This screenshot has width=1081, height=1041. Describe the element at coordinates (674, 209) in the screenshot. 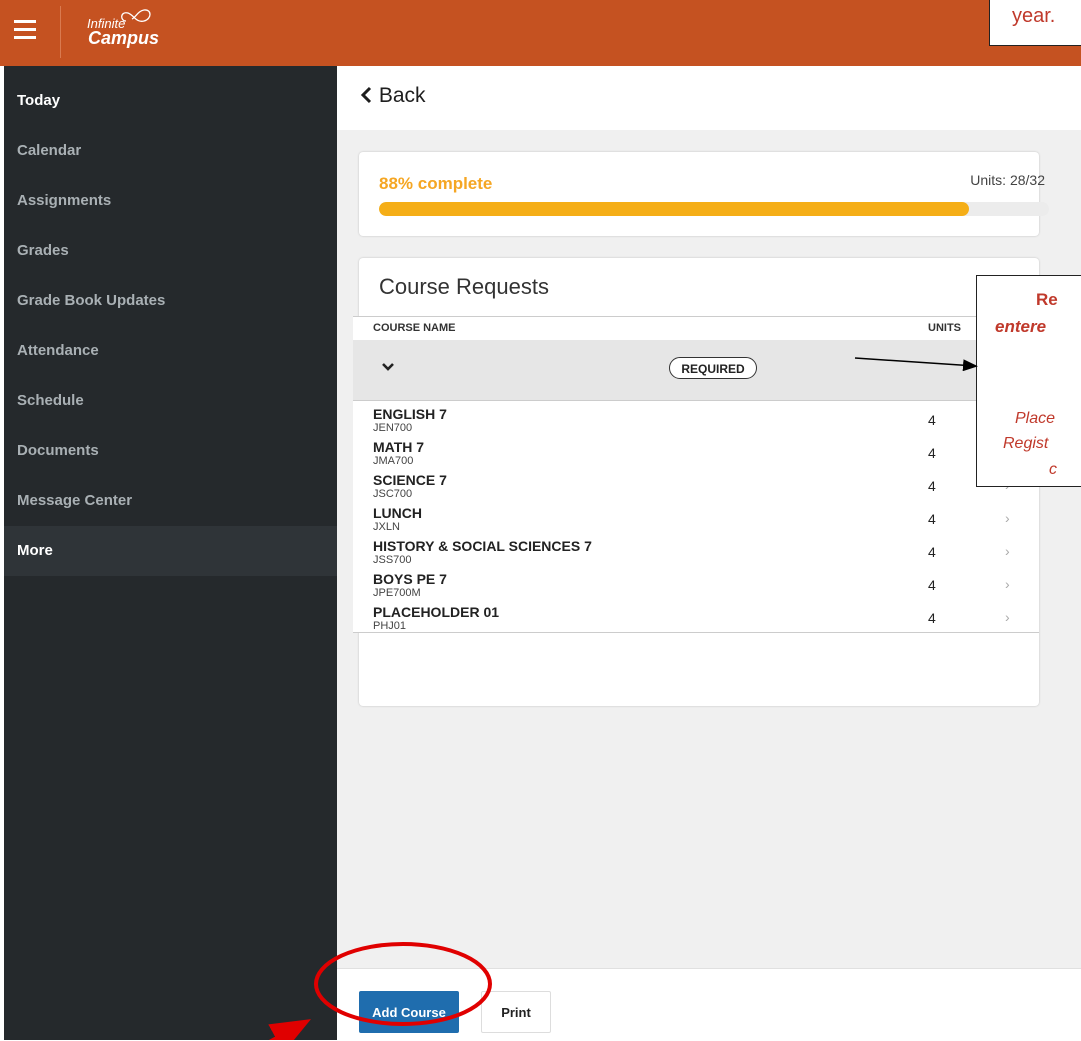

I see `progress-bar-fill` at that location.